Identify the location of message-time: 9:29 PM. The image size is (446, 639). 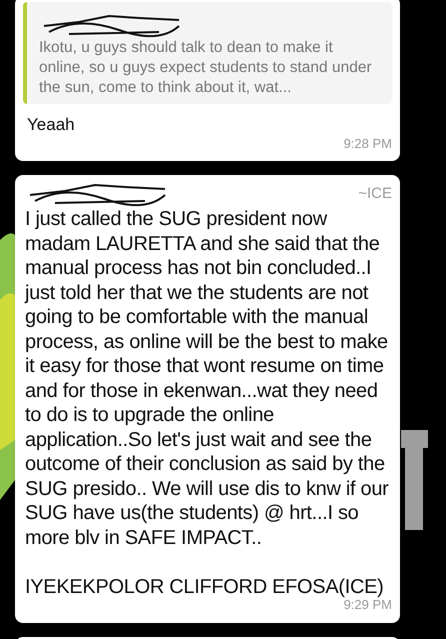
(368, 605).